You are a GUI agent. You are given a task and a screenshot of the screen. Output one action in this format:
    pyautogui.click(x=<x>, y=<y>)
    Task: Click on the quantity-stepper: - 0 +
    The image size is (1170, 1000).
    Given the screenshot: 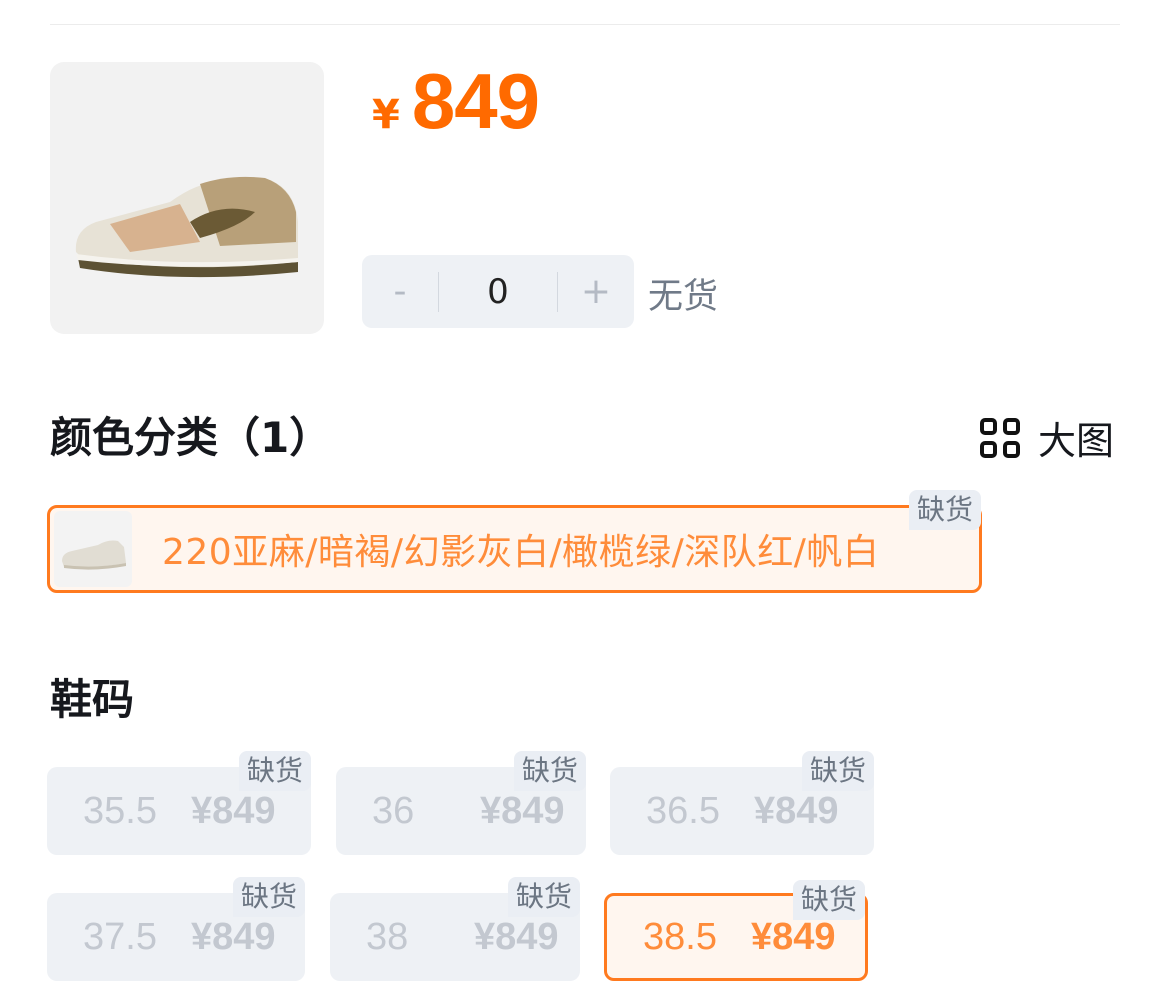 What is the action you would take?
    pyautogui.click(x=498, y=291)
    